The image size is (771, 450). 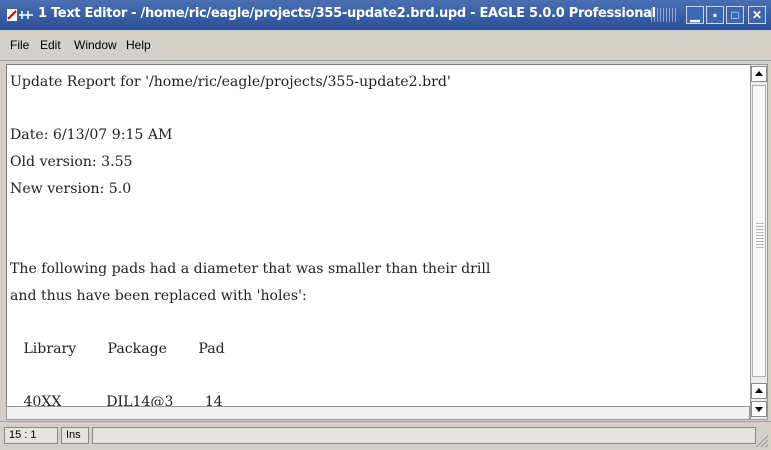 What do you see at coordinates (760, 235) in the screenshot?
I see `thumb-grip` at bounding box center [760, 235].